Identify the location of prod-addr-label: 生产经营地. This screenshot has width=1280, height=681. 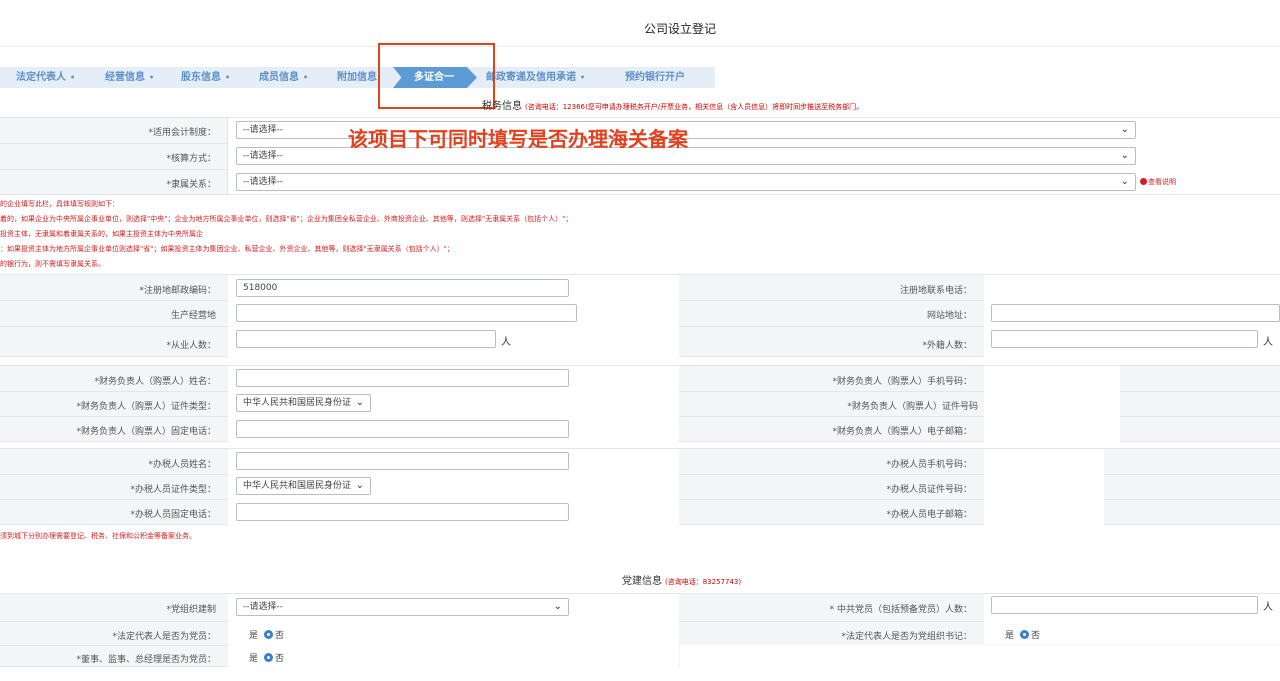
(193, 316).